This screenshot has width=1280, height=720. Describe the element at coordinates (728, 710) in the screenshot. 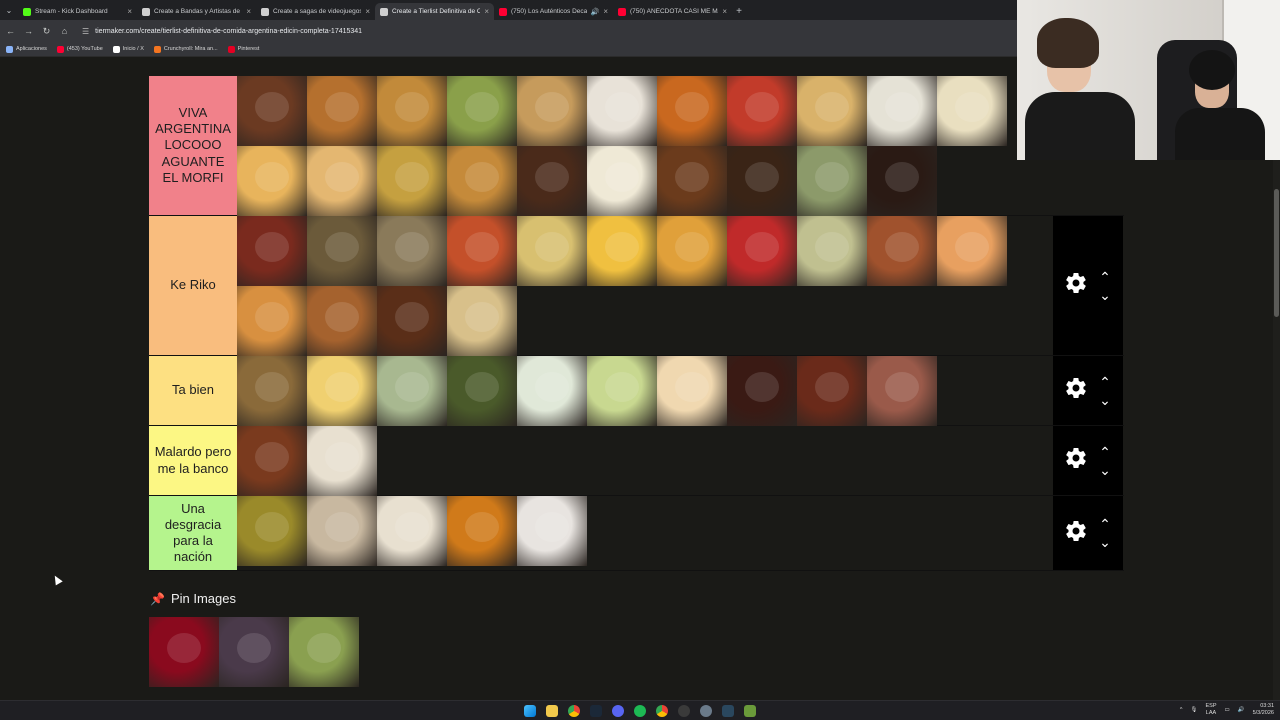

I see `steam-alt-icon` at that location.